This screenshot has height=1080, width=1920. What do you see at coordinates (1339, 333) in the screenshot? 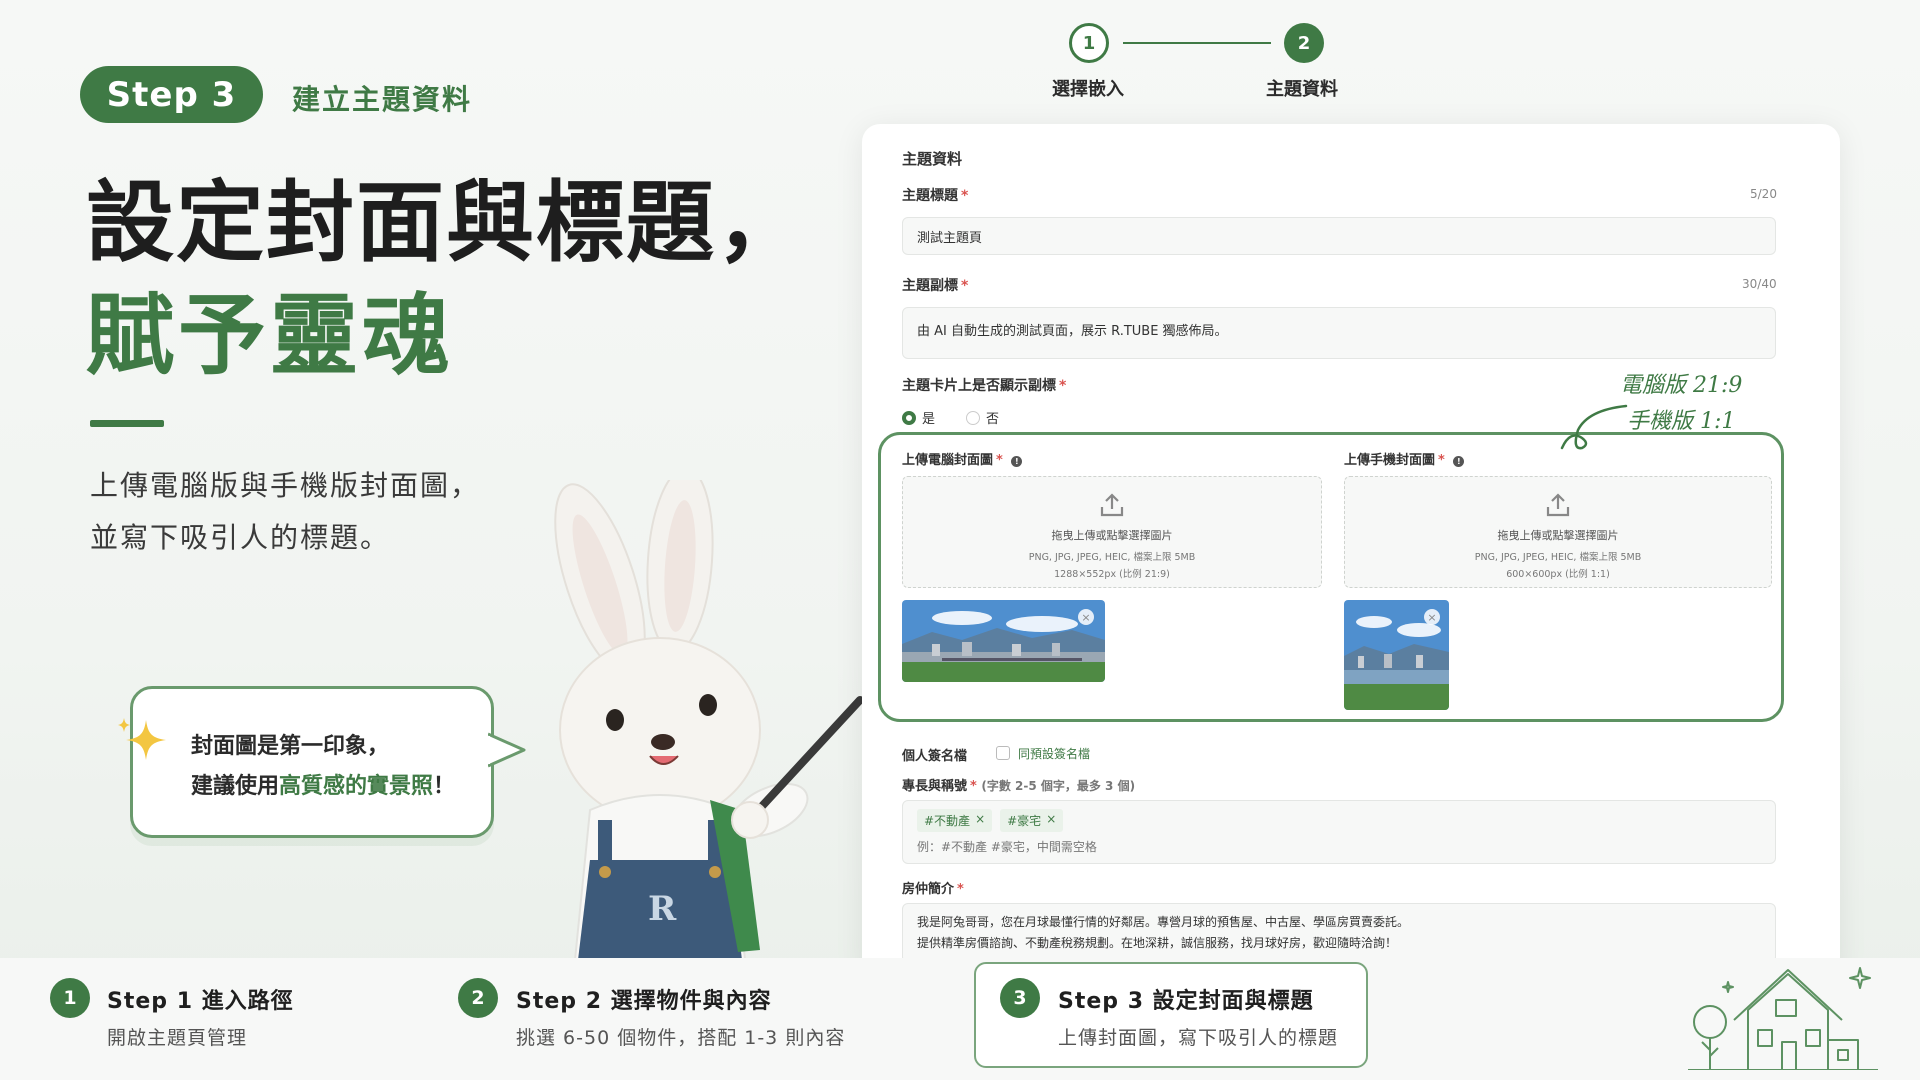
I see `subtitle-textarea: 由 AI 自動生成的測試頁面，展示 R.TUBE 獨感佈局。` at bounding box center [1339, 333].